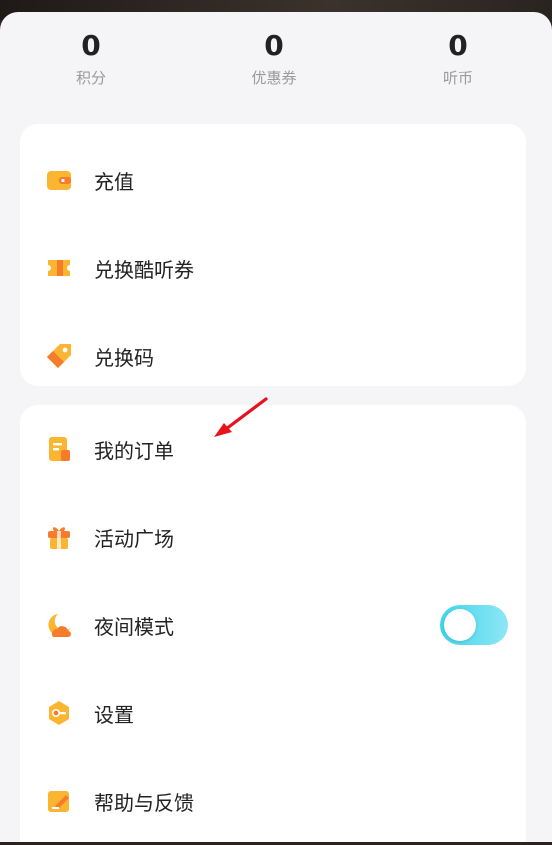 This screenshot has height=845, width=552. I want to click on menu-item-label: 帮助与反馈, so click(144, 802).